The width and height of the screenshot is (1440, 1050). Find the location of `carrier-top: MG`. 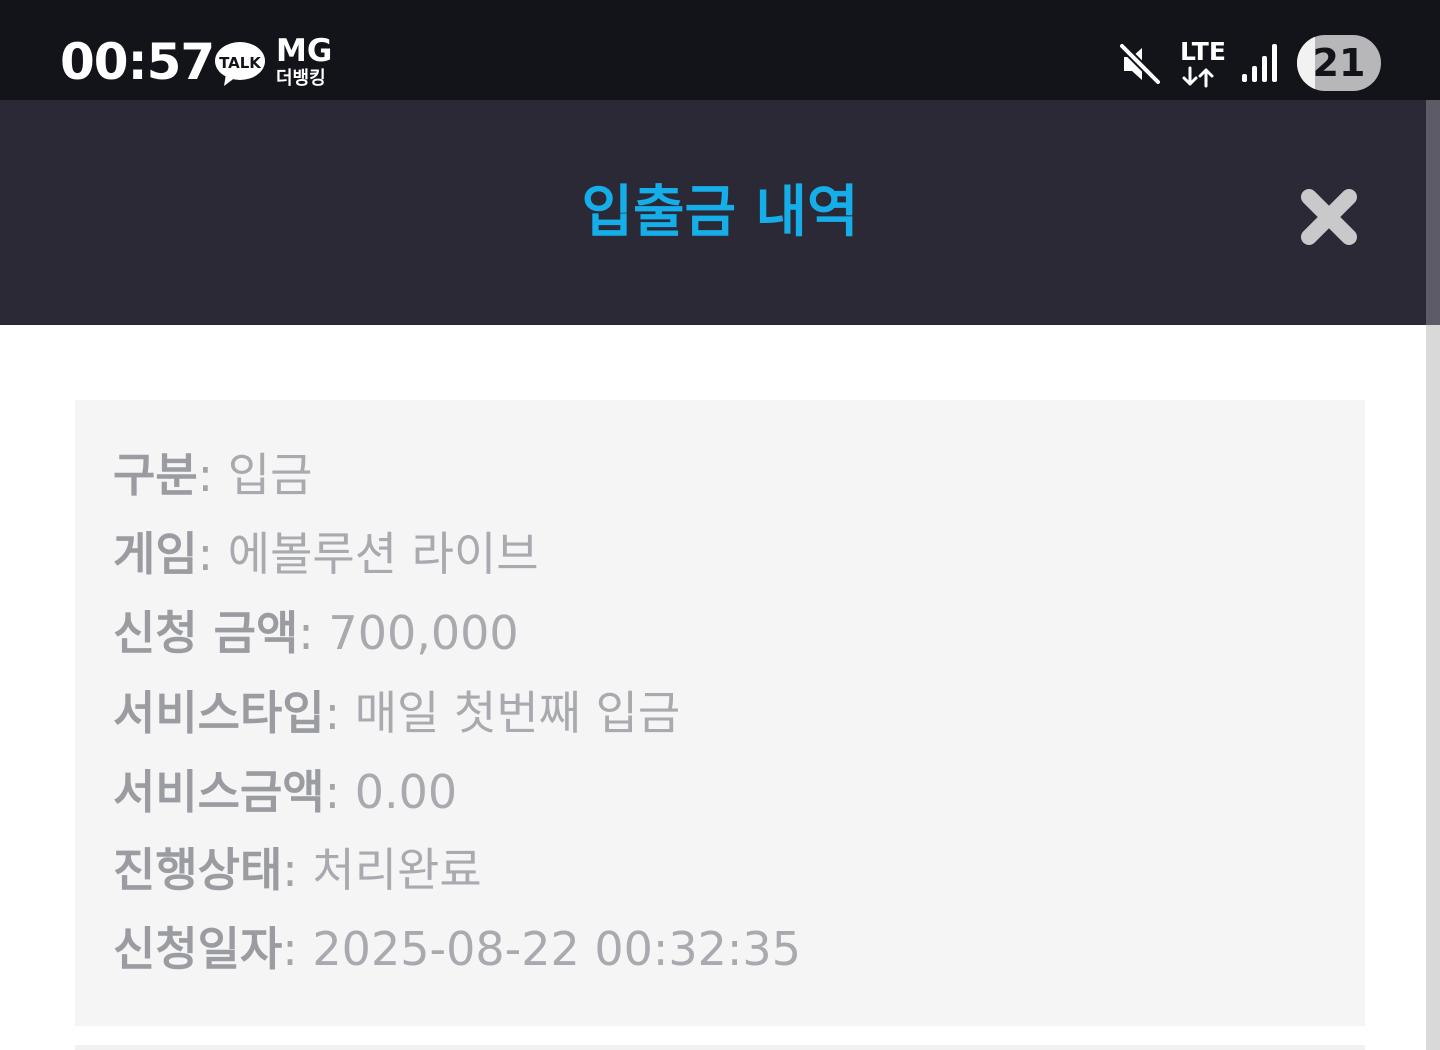

carrier-top: MG is located at coordinates (304, 51).